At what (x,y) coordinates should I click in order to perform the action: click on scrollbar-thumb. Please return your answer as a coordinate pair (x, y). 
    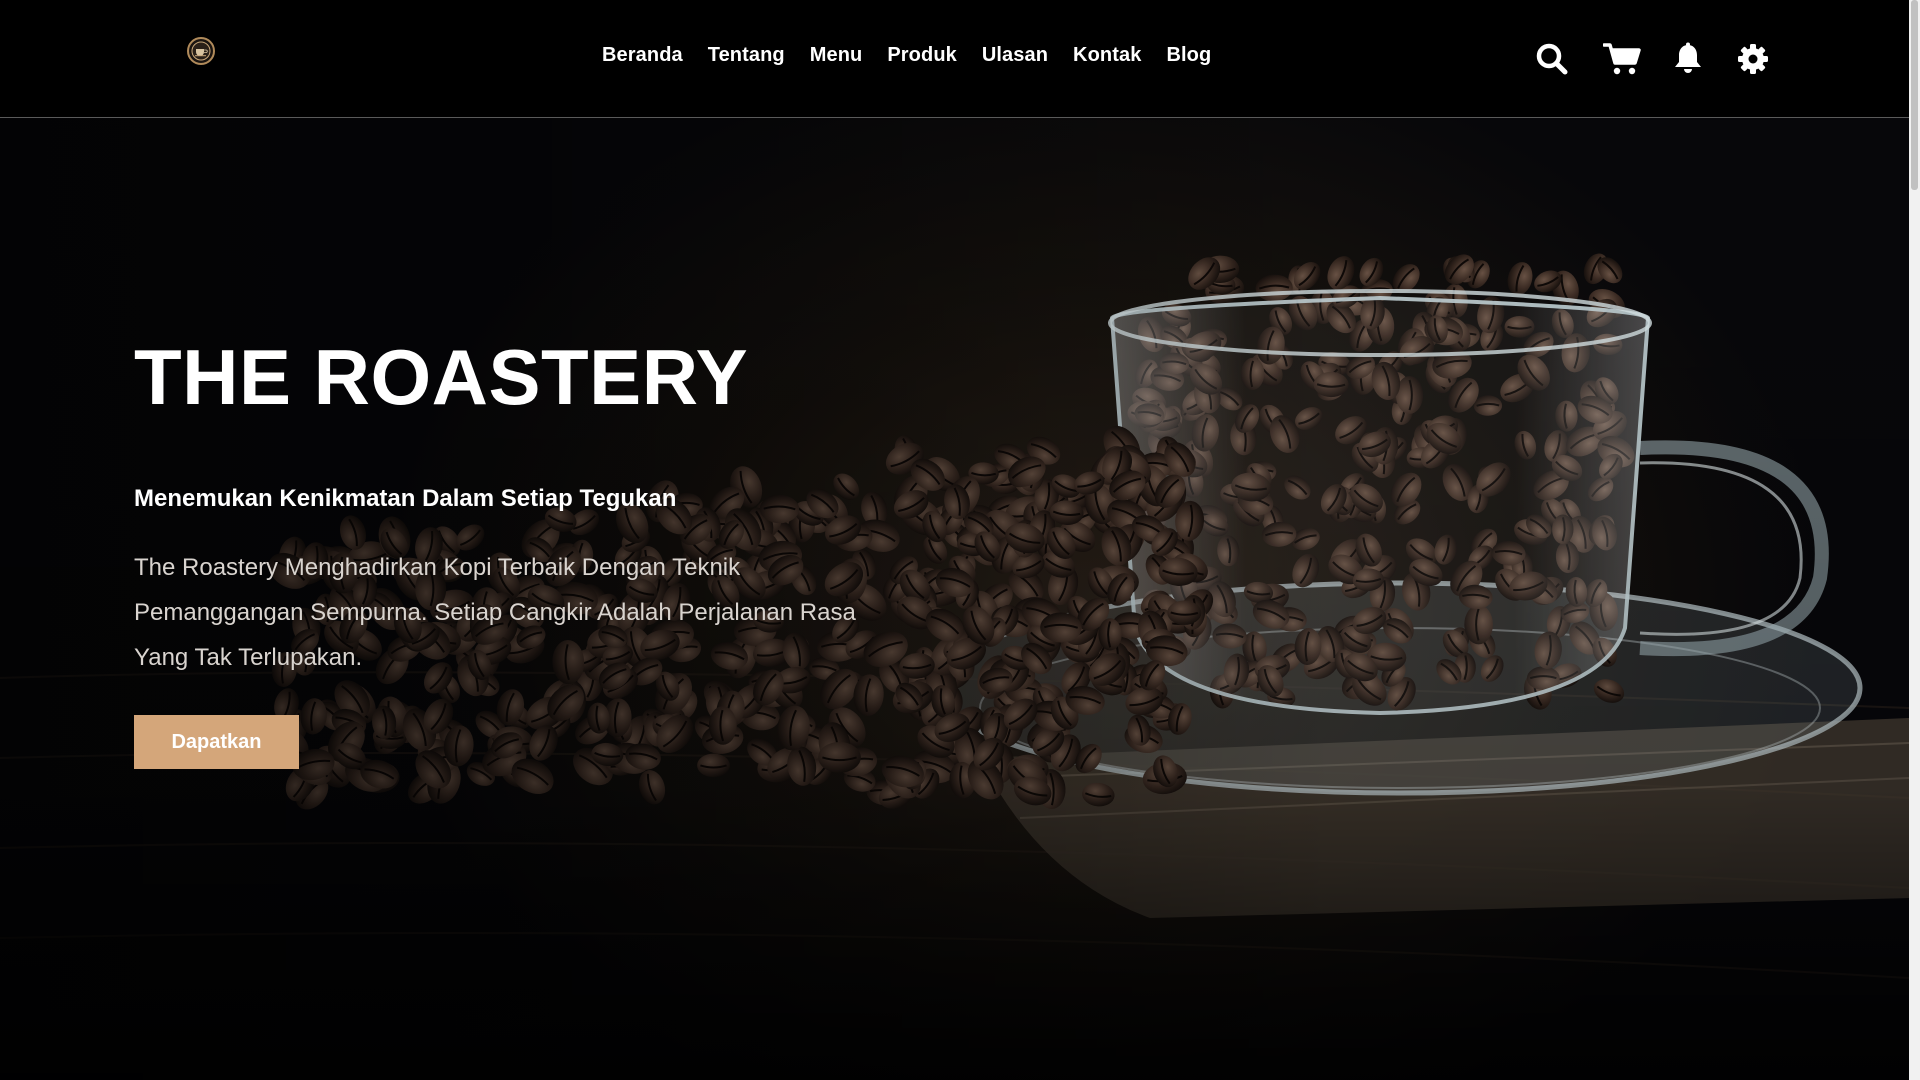
    Looking at the image, I should click on (1914, 95).